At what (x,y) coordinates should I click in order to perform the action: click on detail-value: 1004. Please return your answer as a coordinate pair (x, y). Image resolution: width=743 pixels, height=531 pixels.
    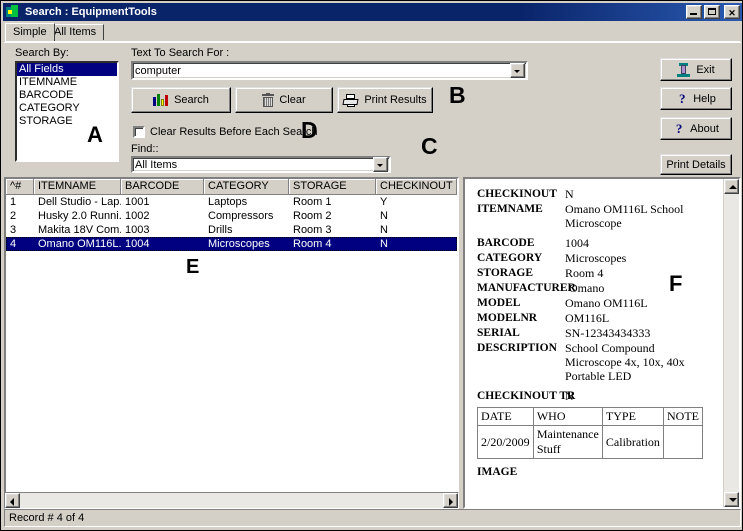
    Looking at the image, I should click on (577, 243).